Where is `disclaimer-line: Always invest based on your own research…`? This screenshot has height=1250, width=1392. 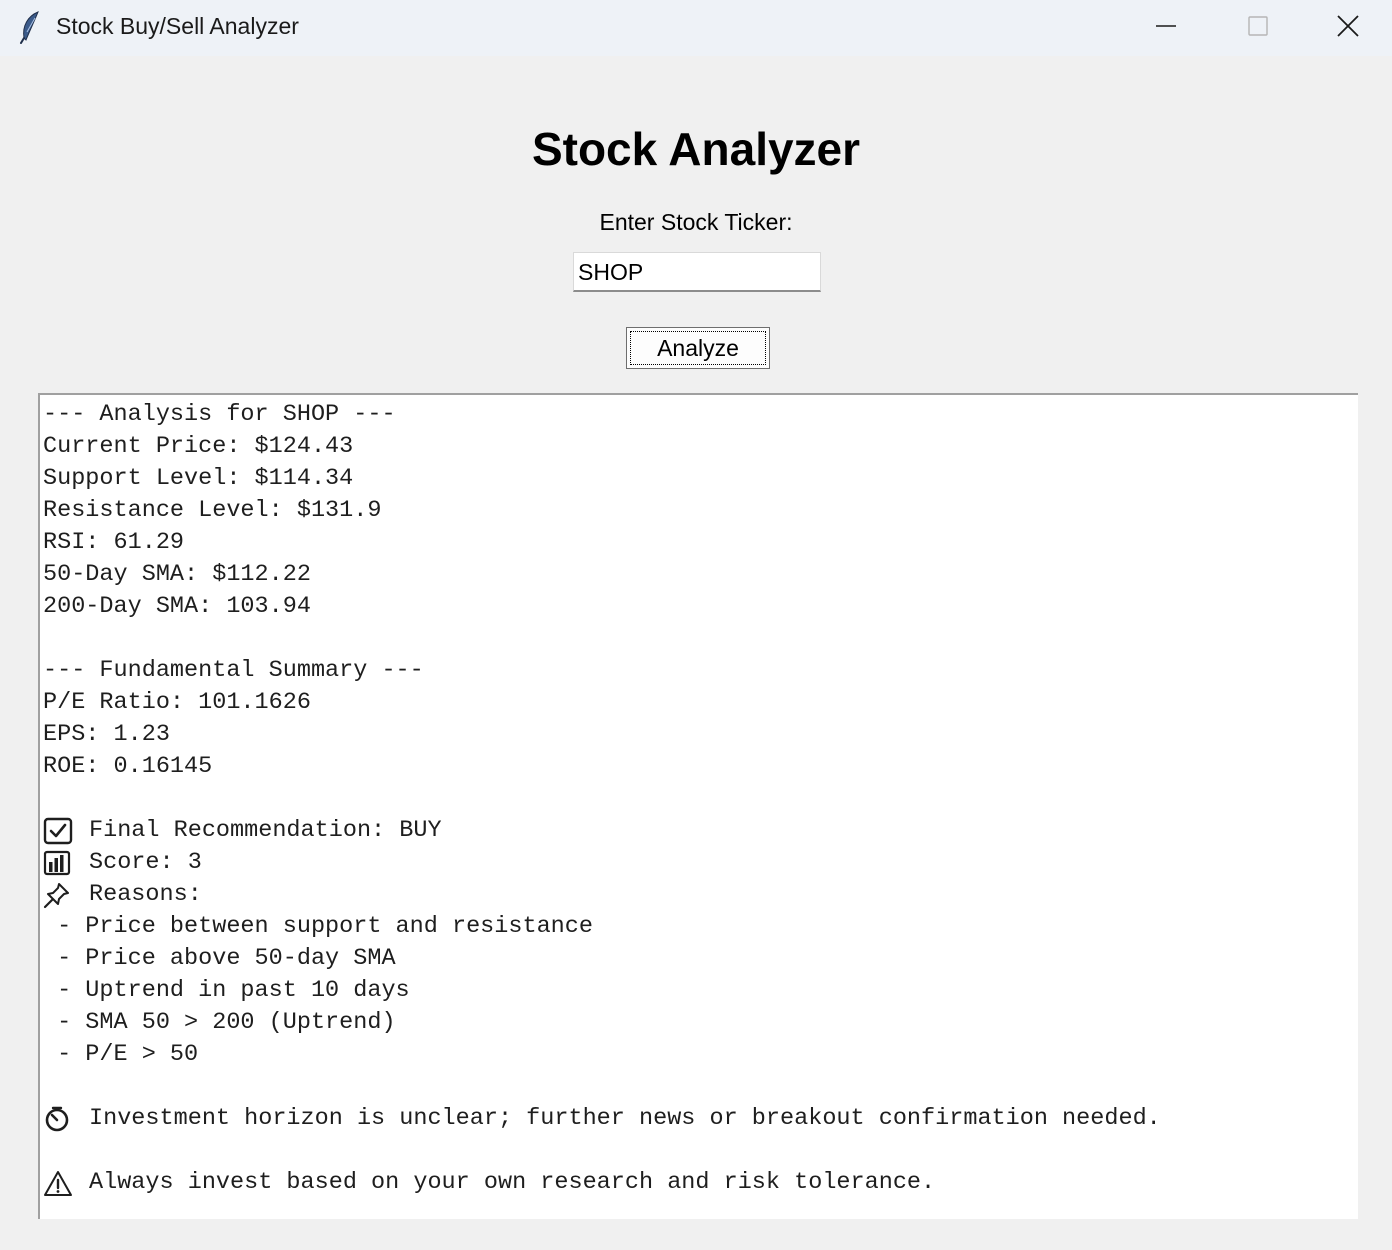
disclaimer-line: Always invest based on your own research… is located at coordinates (700, 1183).